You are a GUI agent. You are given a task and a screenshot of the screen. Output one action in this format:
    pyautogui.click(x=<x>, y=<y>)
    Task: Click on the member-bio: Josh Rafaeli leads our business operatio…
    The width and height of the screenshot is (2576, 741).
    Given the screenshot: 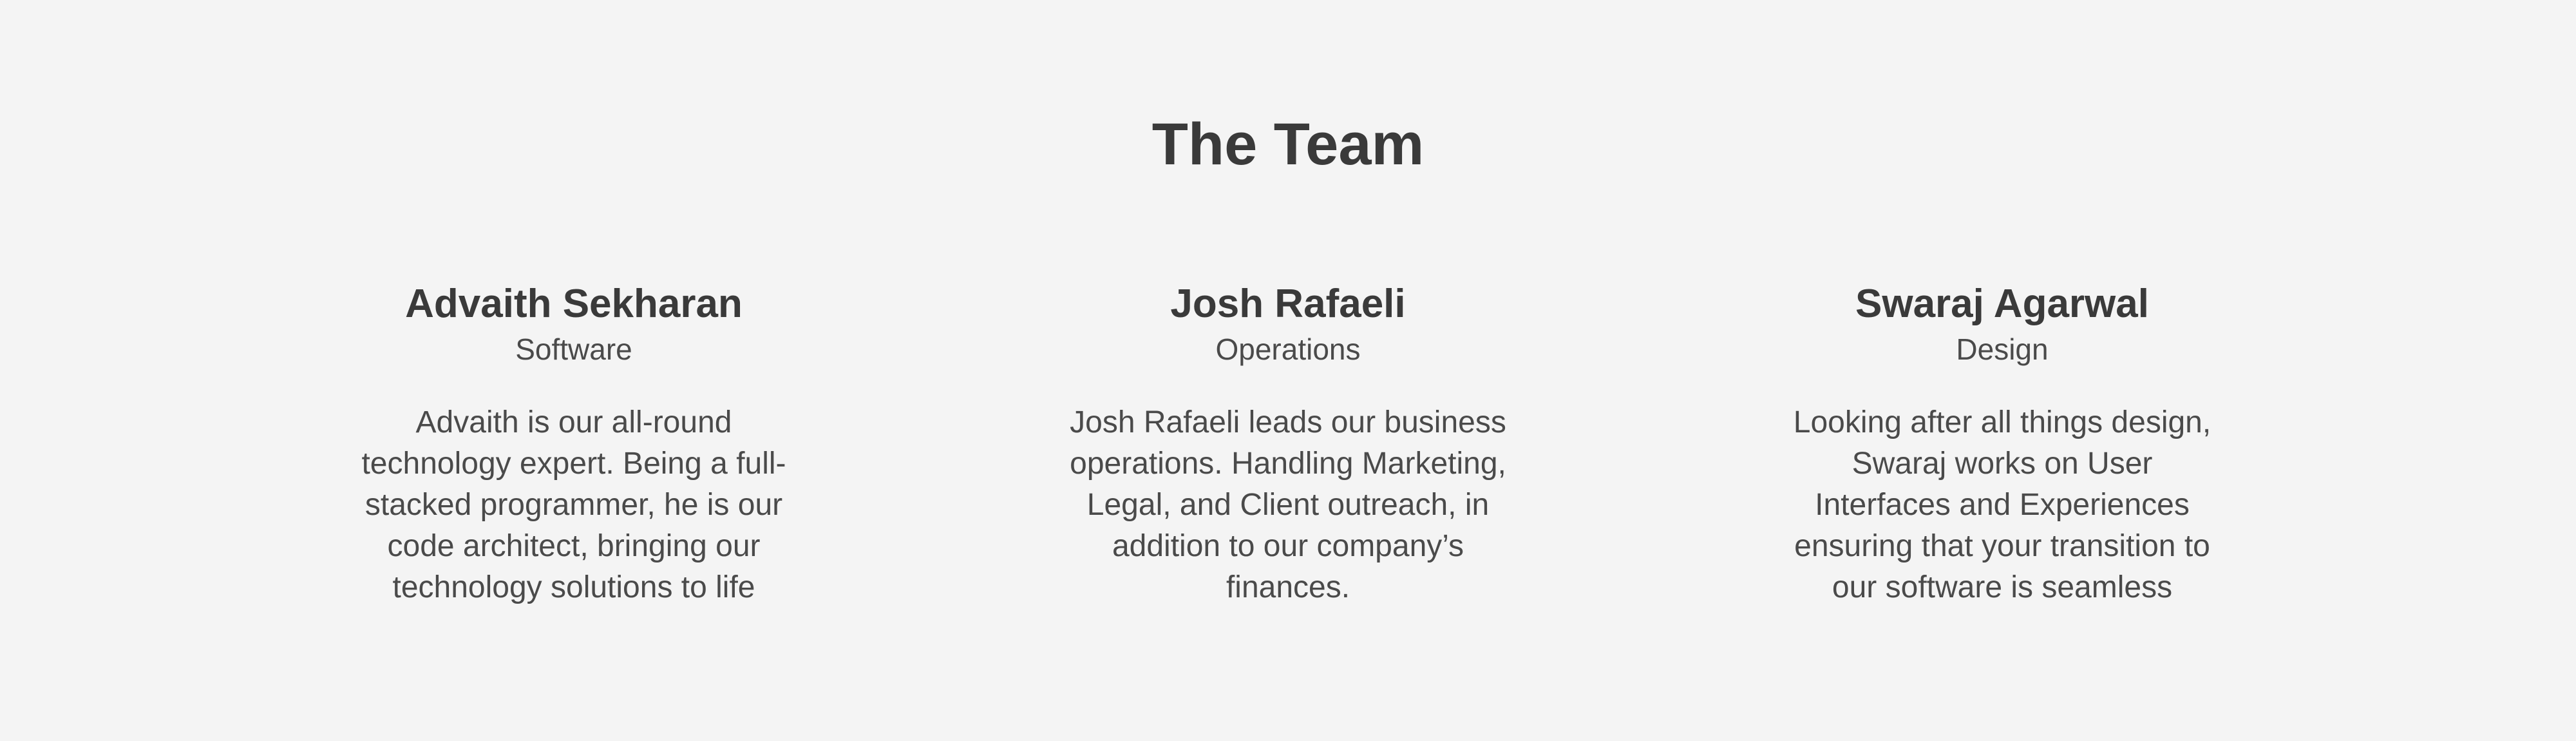 What is the action you would take?
    pyautogui.click(x=1288, y=504)
    